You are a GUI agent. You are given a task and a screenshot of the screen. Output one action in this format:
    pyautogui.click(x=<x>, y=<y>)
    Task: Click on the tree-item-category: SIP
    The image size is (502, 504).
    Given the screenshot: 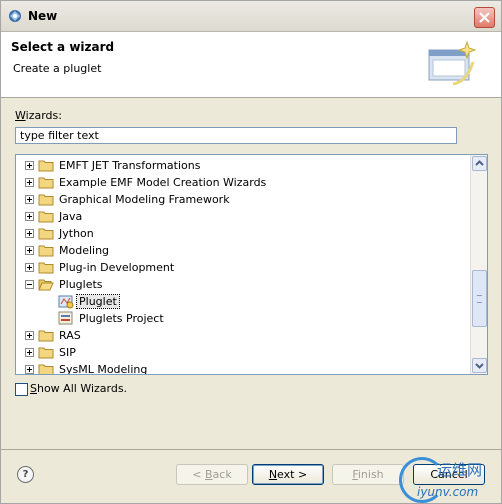 What is the action you would take?
    pyautogui.click(x=243, y=352)
    